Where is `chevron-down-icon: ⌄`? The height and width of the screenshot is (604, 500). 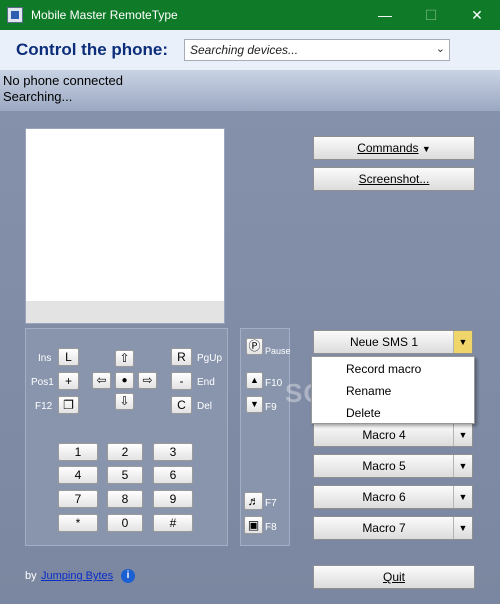 chevron-down-icon: ⌄ is located at coordinates (440, 49).